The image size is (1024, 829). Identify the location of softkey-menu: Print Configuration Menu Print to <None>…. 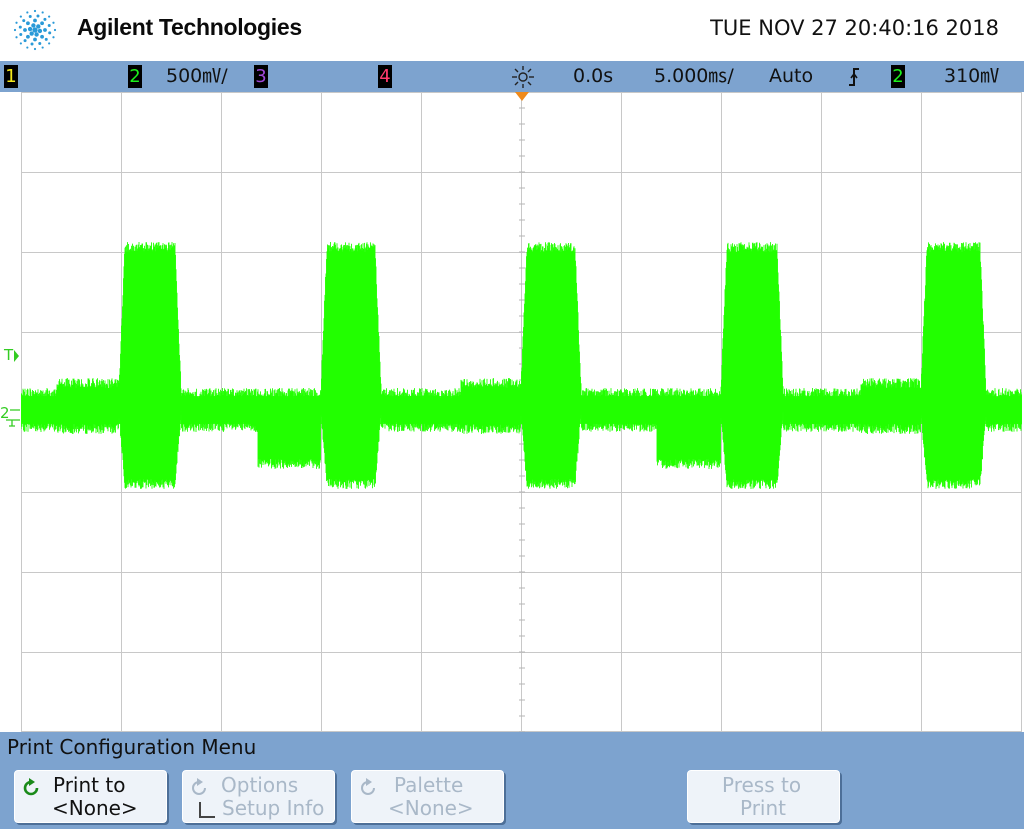
(512, 780).